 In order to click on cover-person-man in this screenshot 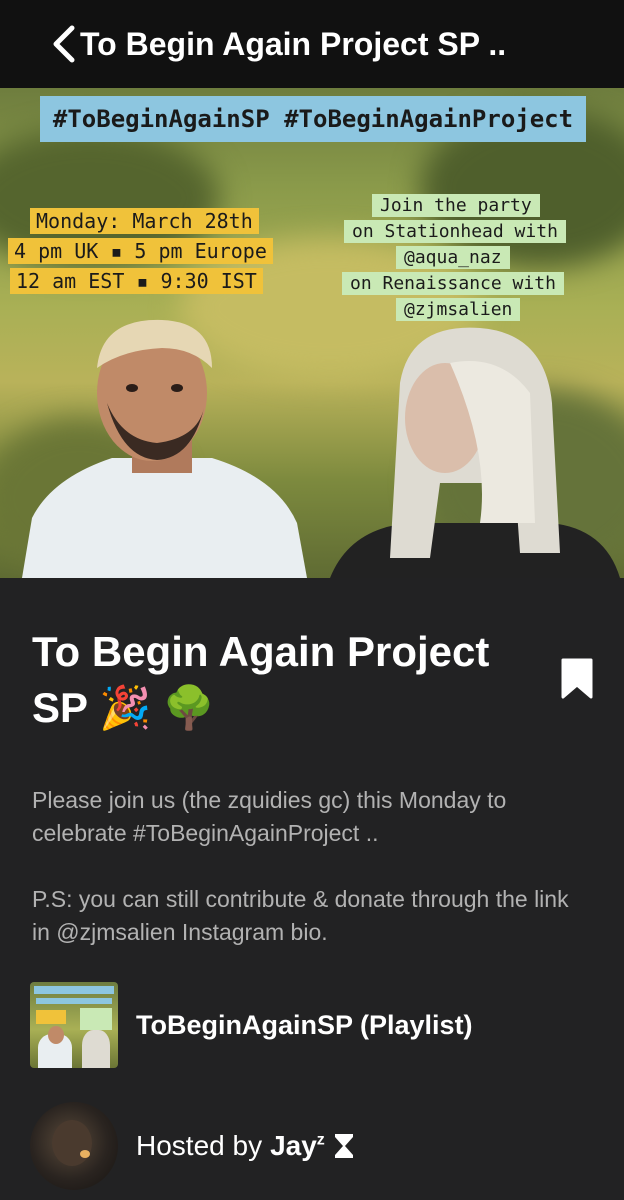, I will do `click(164, 448)`.